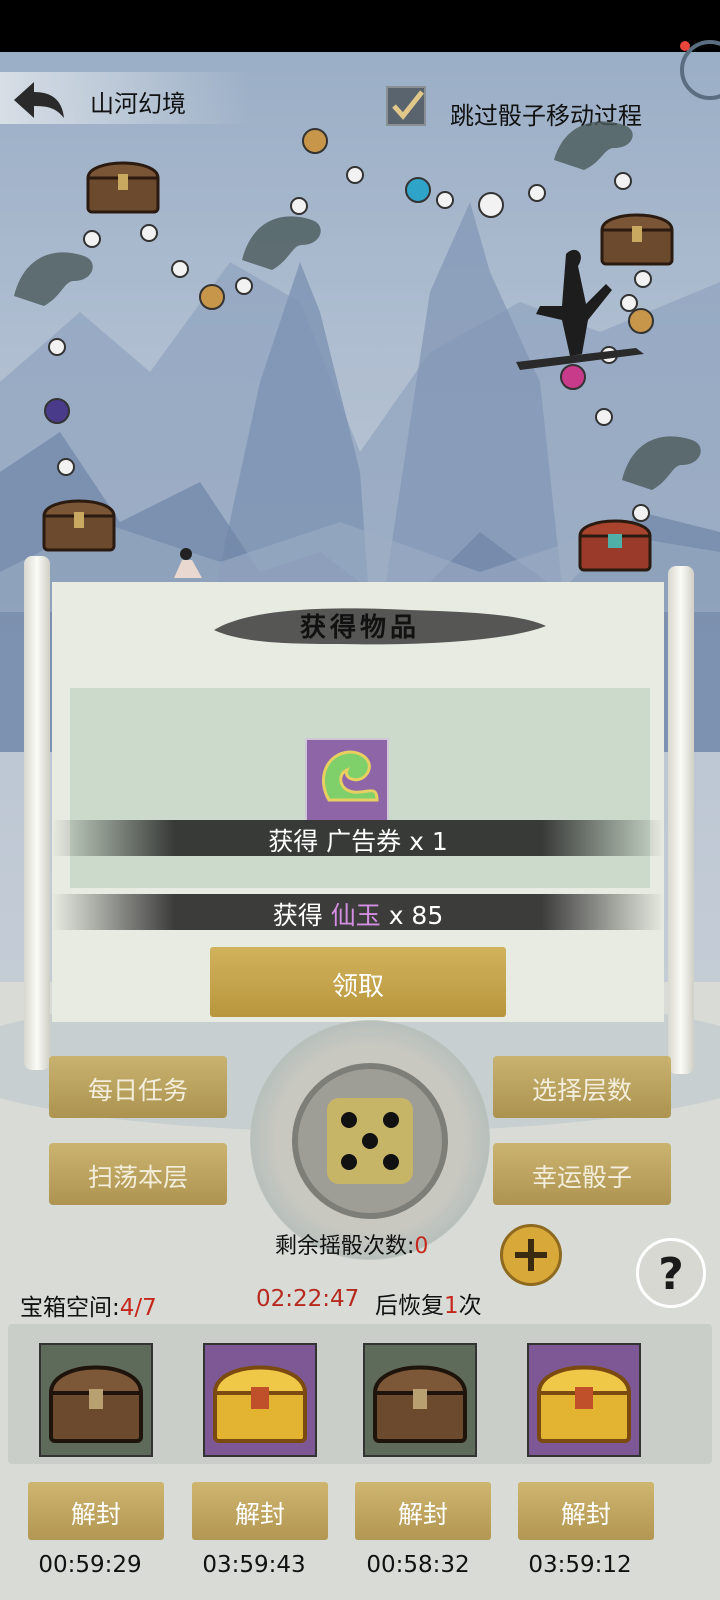 Image resolution: width=720 pixels, height=1600 pixels. I want to click on select-floor-label: 选择层数, so click(581, 1090).